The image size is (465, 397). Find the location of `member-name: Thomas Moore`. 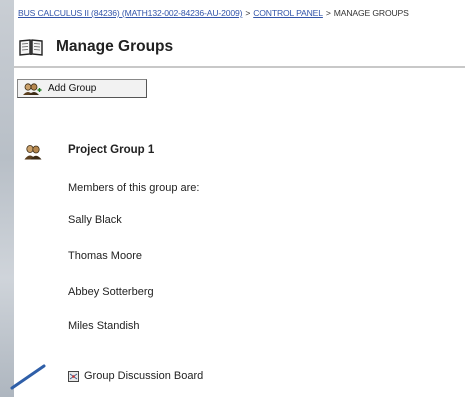

member-name: Thomas Moore is located at coordinates (105, 256).